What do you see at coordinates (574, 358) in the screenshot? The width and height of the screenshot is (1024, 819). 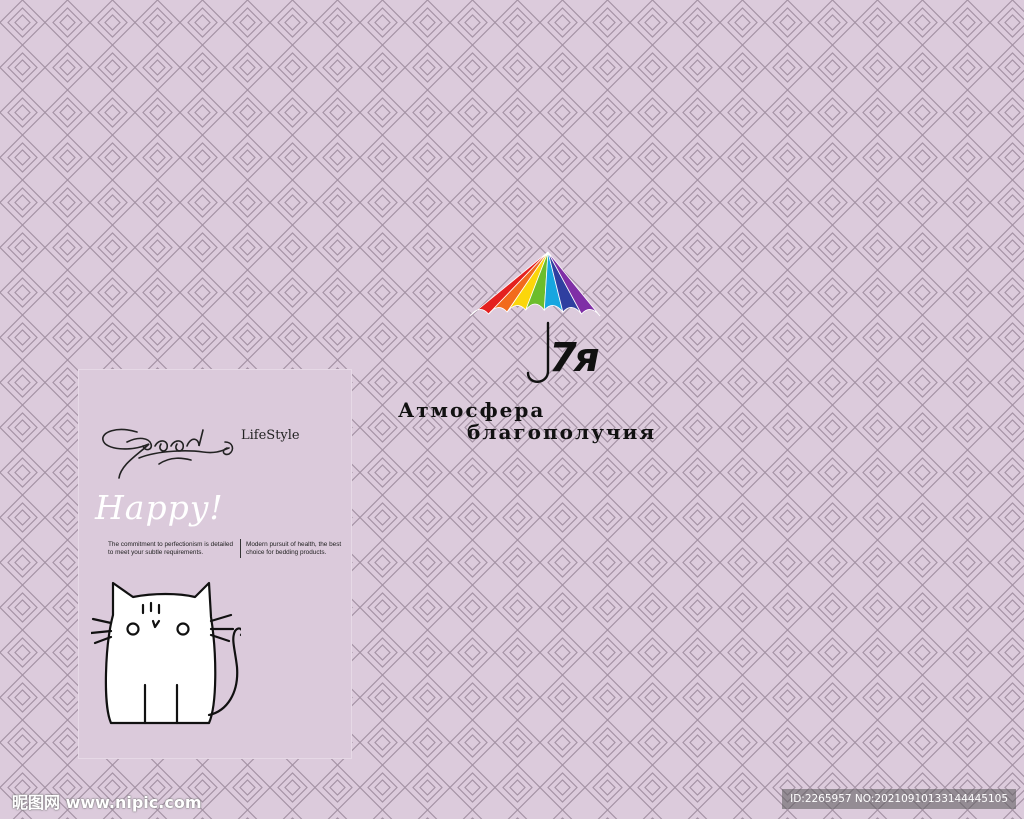 I see `brand-7ya-logo: 7я` at bounding box center [574, 358].